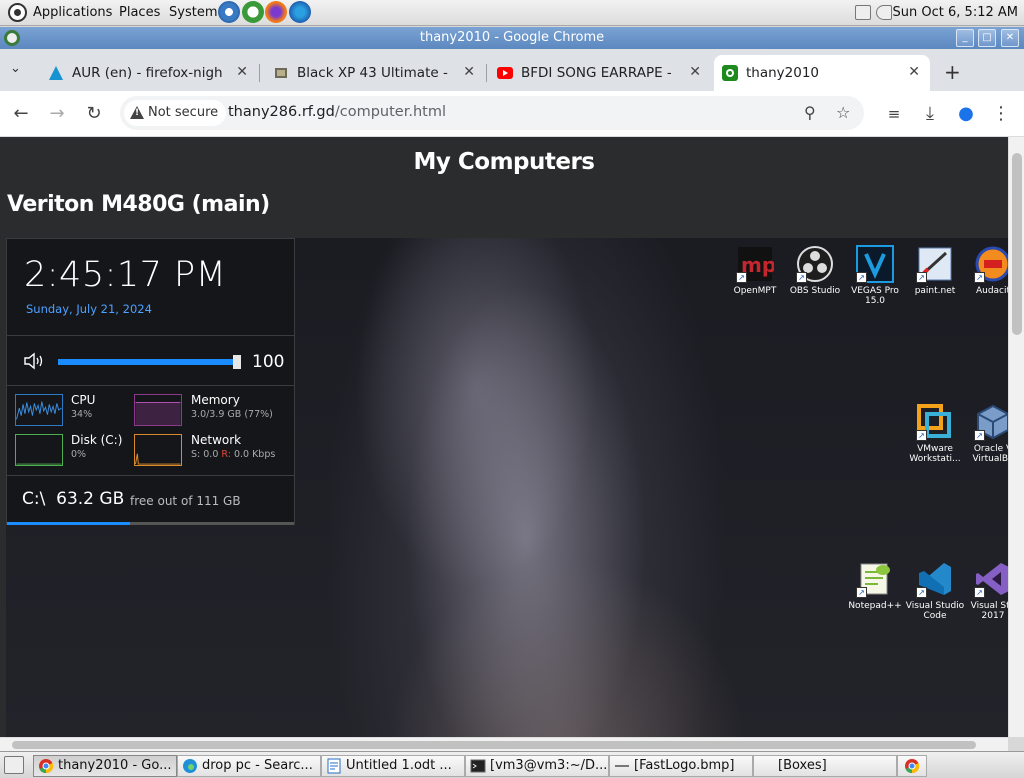  Describe the element at coordinates (237, 362) in the screenshot. I see `volume-slider-thumb` at that location.